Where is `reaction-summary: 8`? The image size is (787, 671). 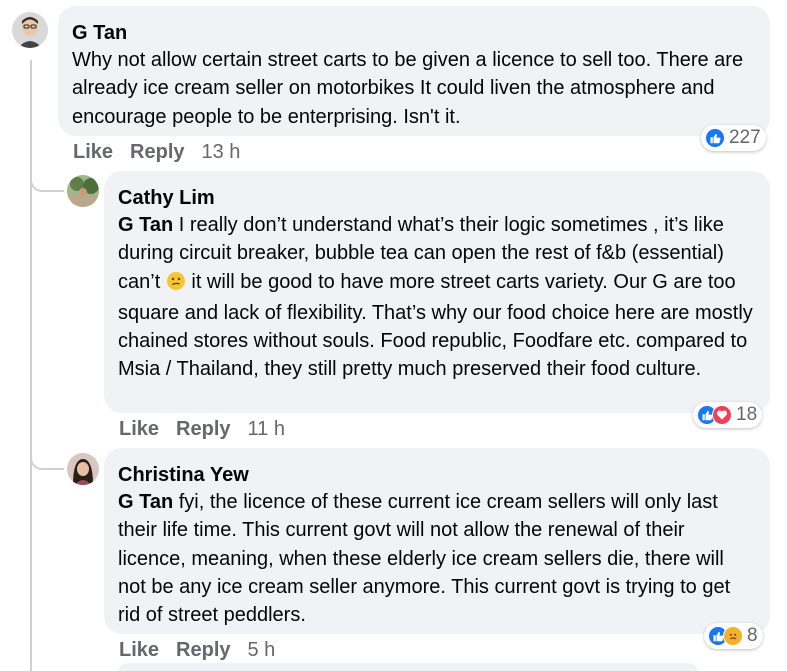
reaction-summary: 8 is located at coordinates (733, 636).